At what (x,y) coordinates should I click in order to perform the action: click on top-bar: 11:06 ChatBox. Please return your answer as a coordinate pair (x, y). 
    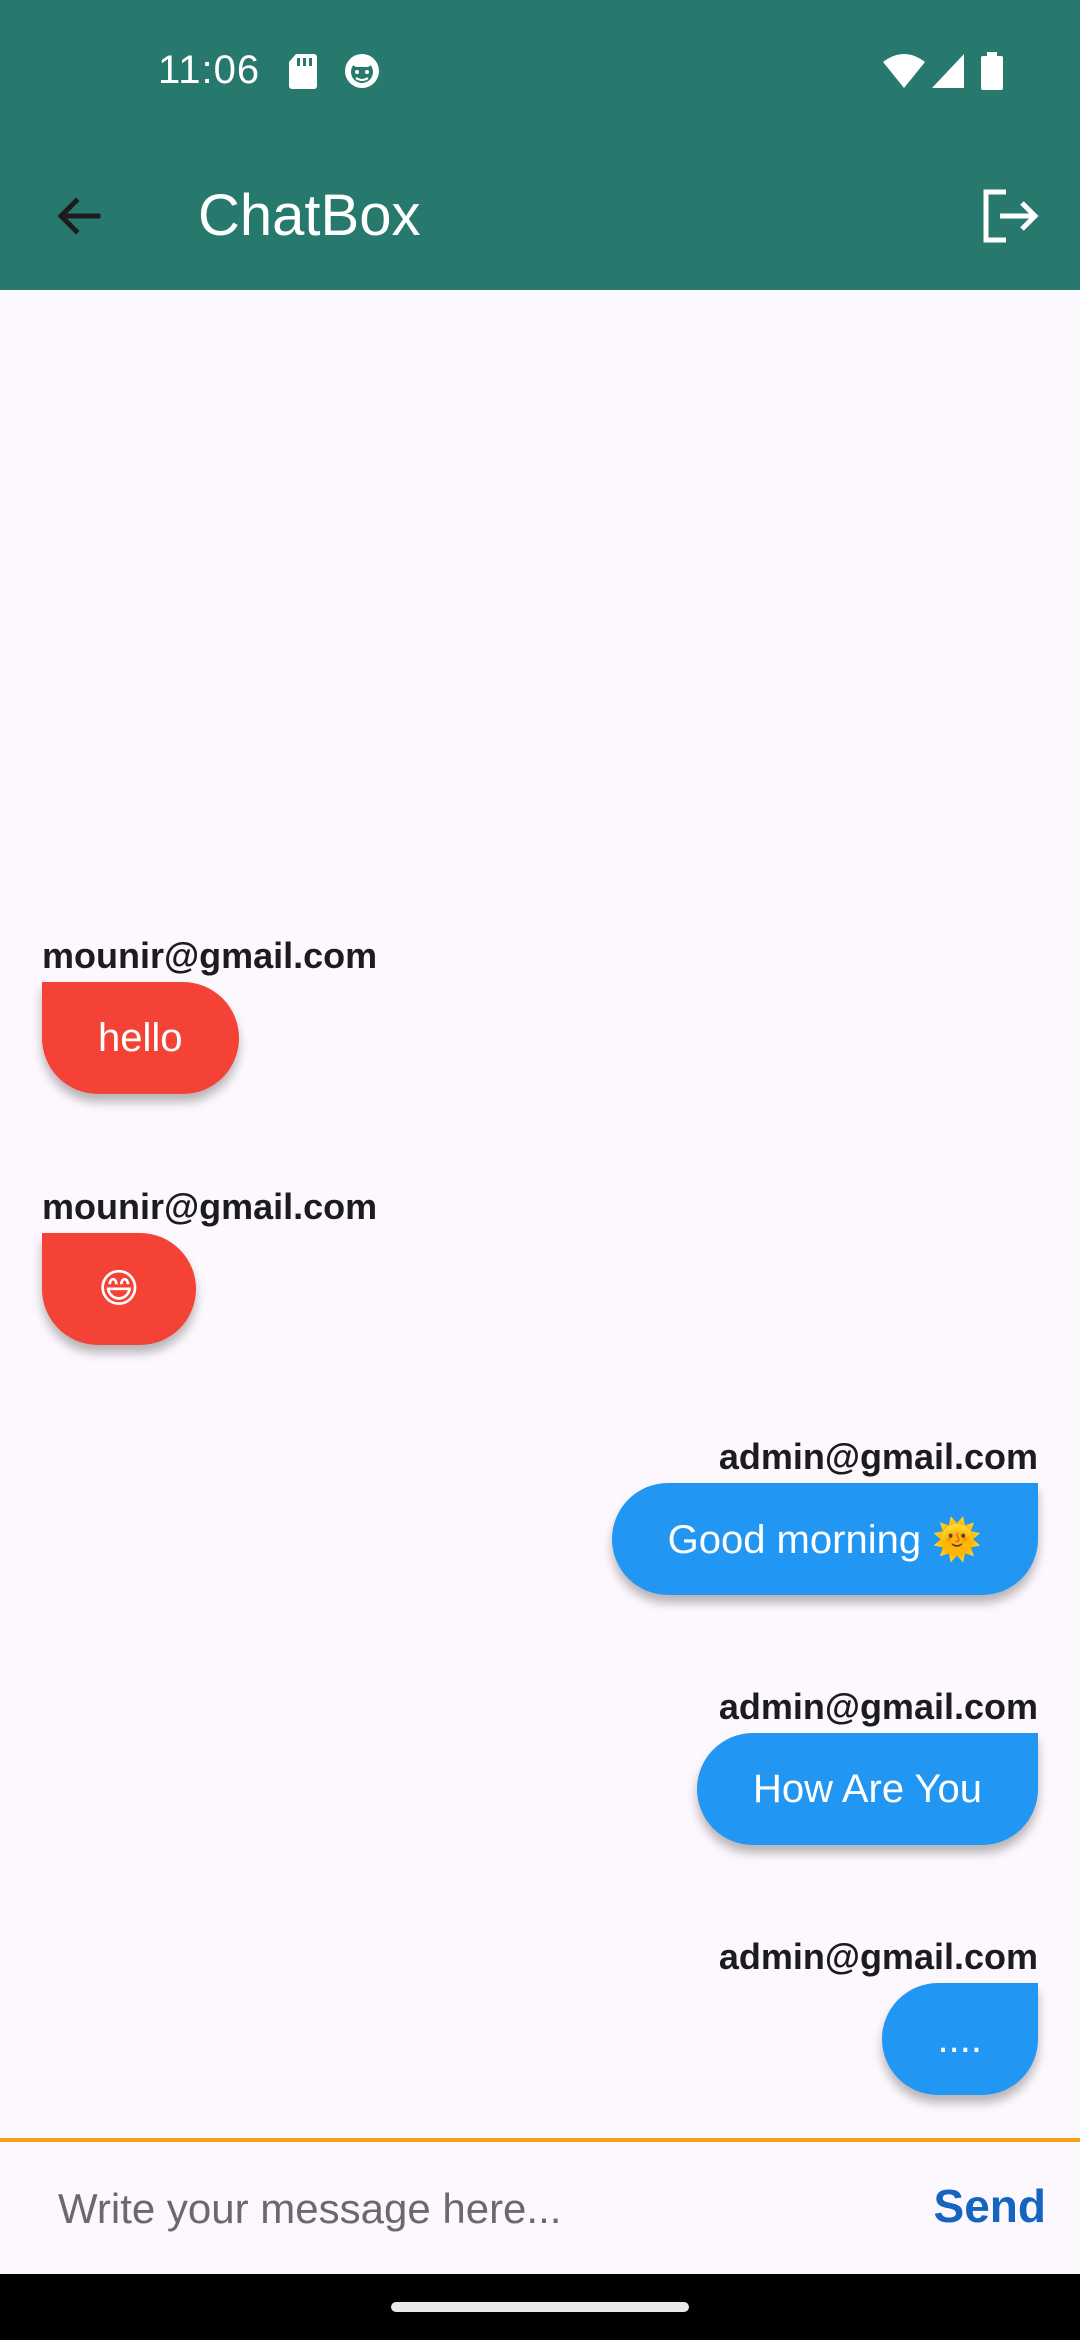
    Looking at the image, I should click on (540, 145).